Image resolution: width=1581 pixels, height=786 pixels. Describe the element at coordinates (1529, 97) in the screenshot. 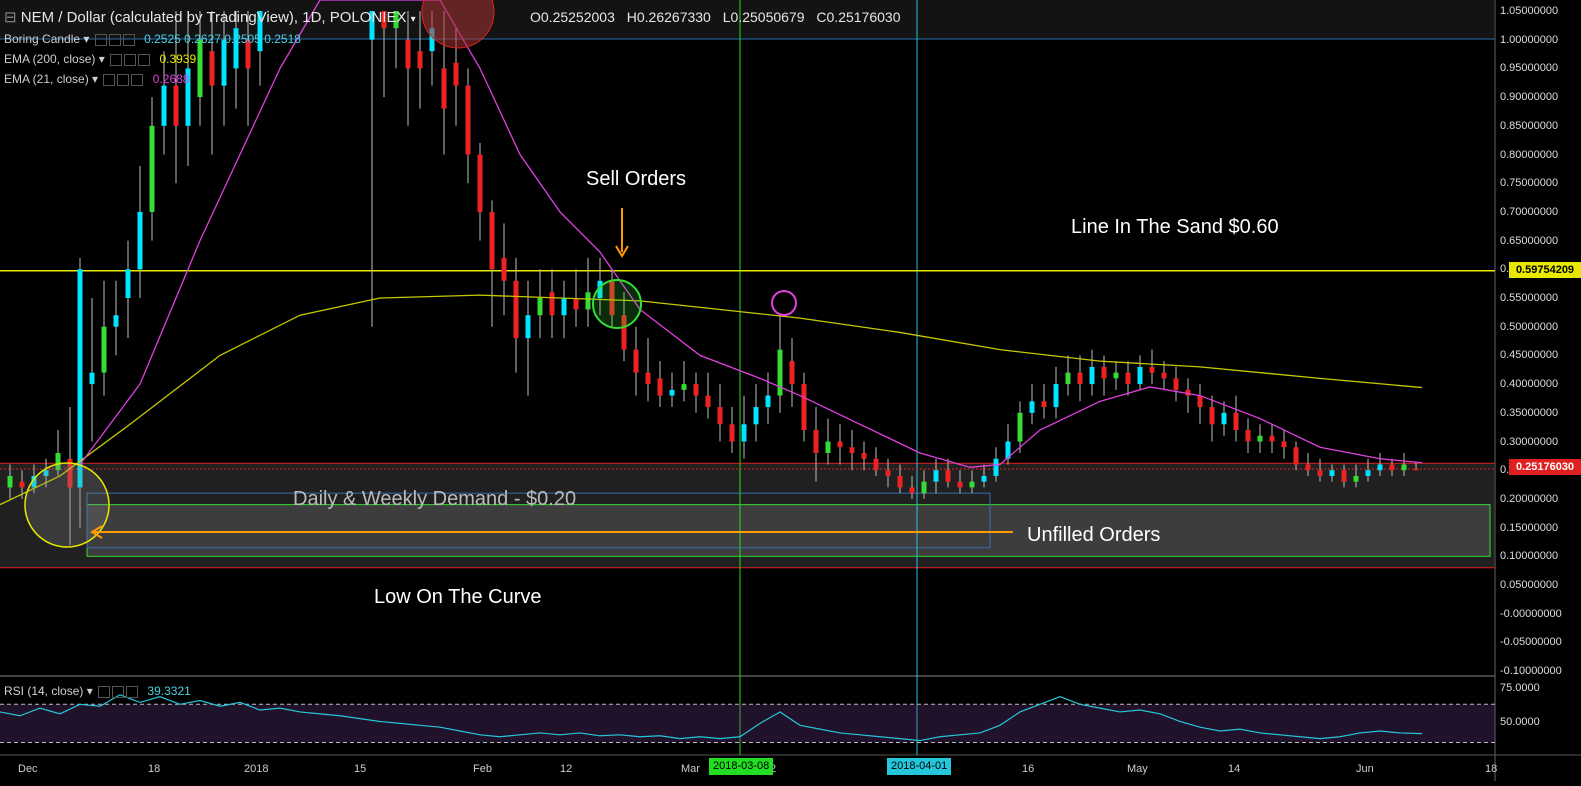

I see `price-tick-label: 0.90000000` at that location.